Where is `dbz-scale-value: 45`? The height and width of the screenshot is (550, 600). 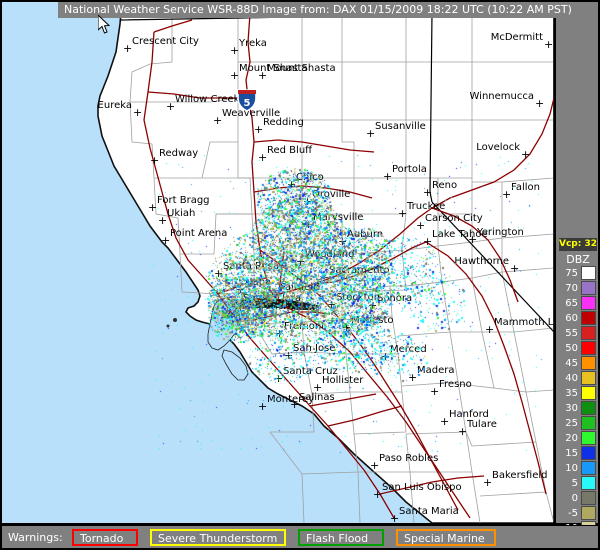
dbz-scale-value: 45 is located at coordinates (571, 363).